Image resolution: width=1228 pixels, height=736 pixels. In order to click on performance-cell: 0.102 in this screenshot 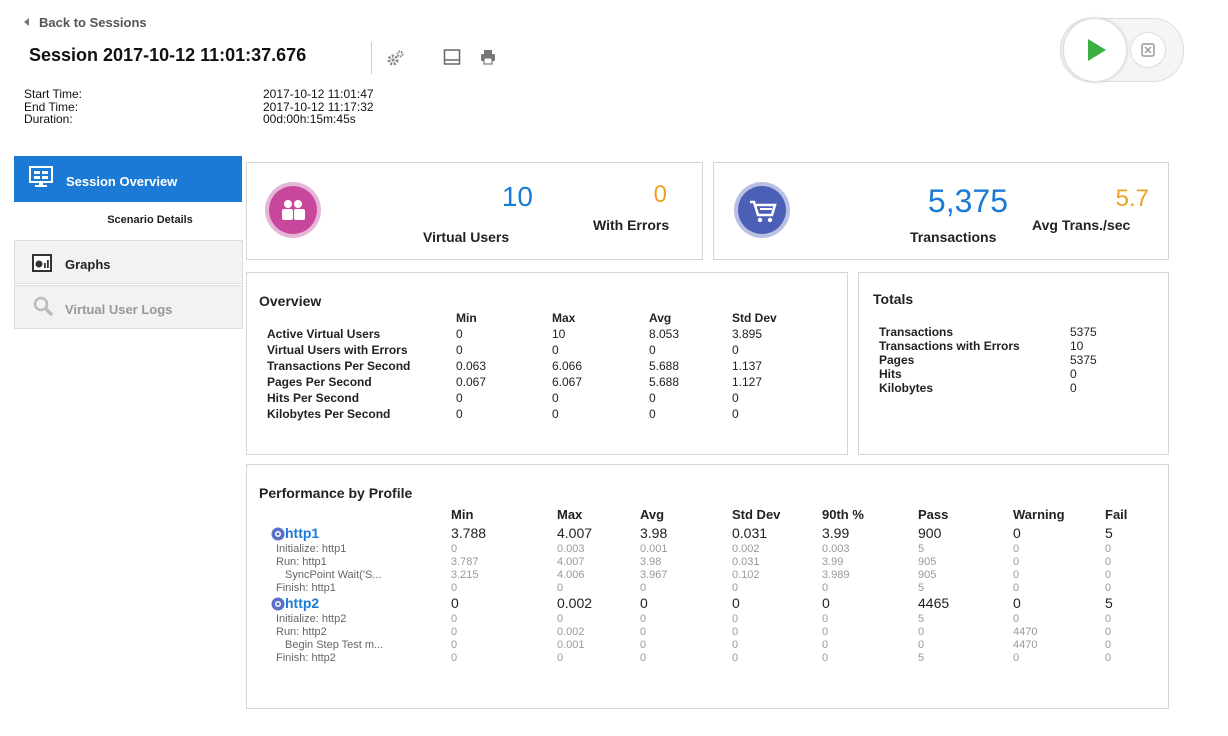, I will do `click(746, 575)`.